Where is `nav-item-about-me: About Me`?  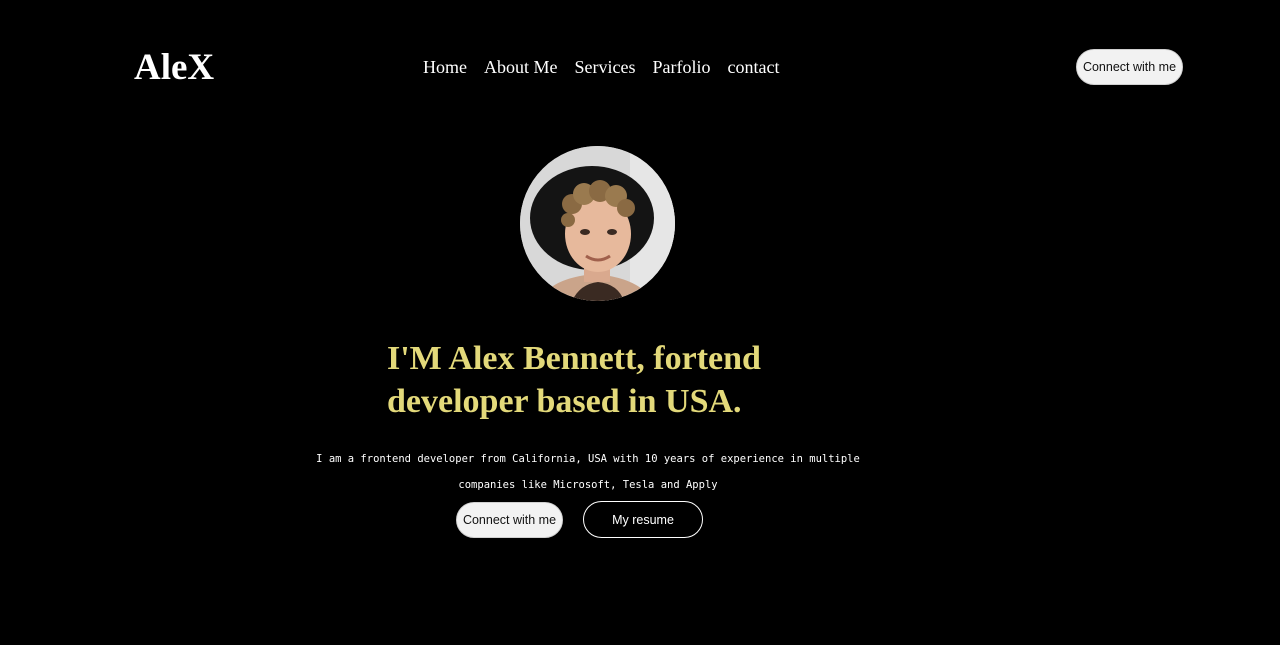 nav-item-about-me: About Me is located at coordinates (521, 67).